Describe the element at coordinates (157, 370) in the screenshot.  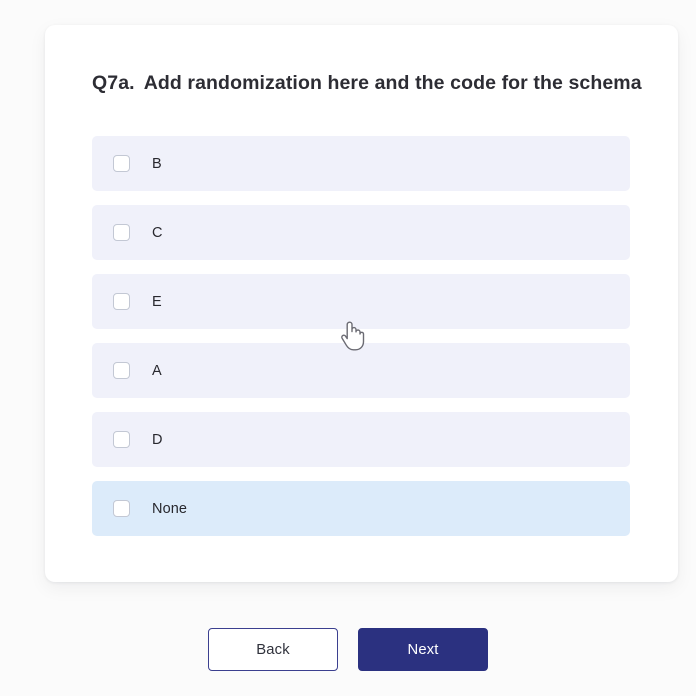
I see `option-label: A` at that location.